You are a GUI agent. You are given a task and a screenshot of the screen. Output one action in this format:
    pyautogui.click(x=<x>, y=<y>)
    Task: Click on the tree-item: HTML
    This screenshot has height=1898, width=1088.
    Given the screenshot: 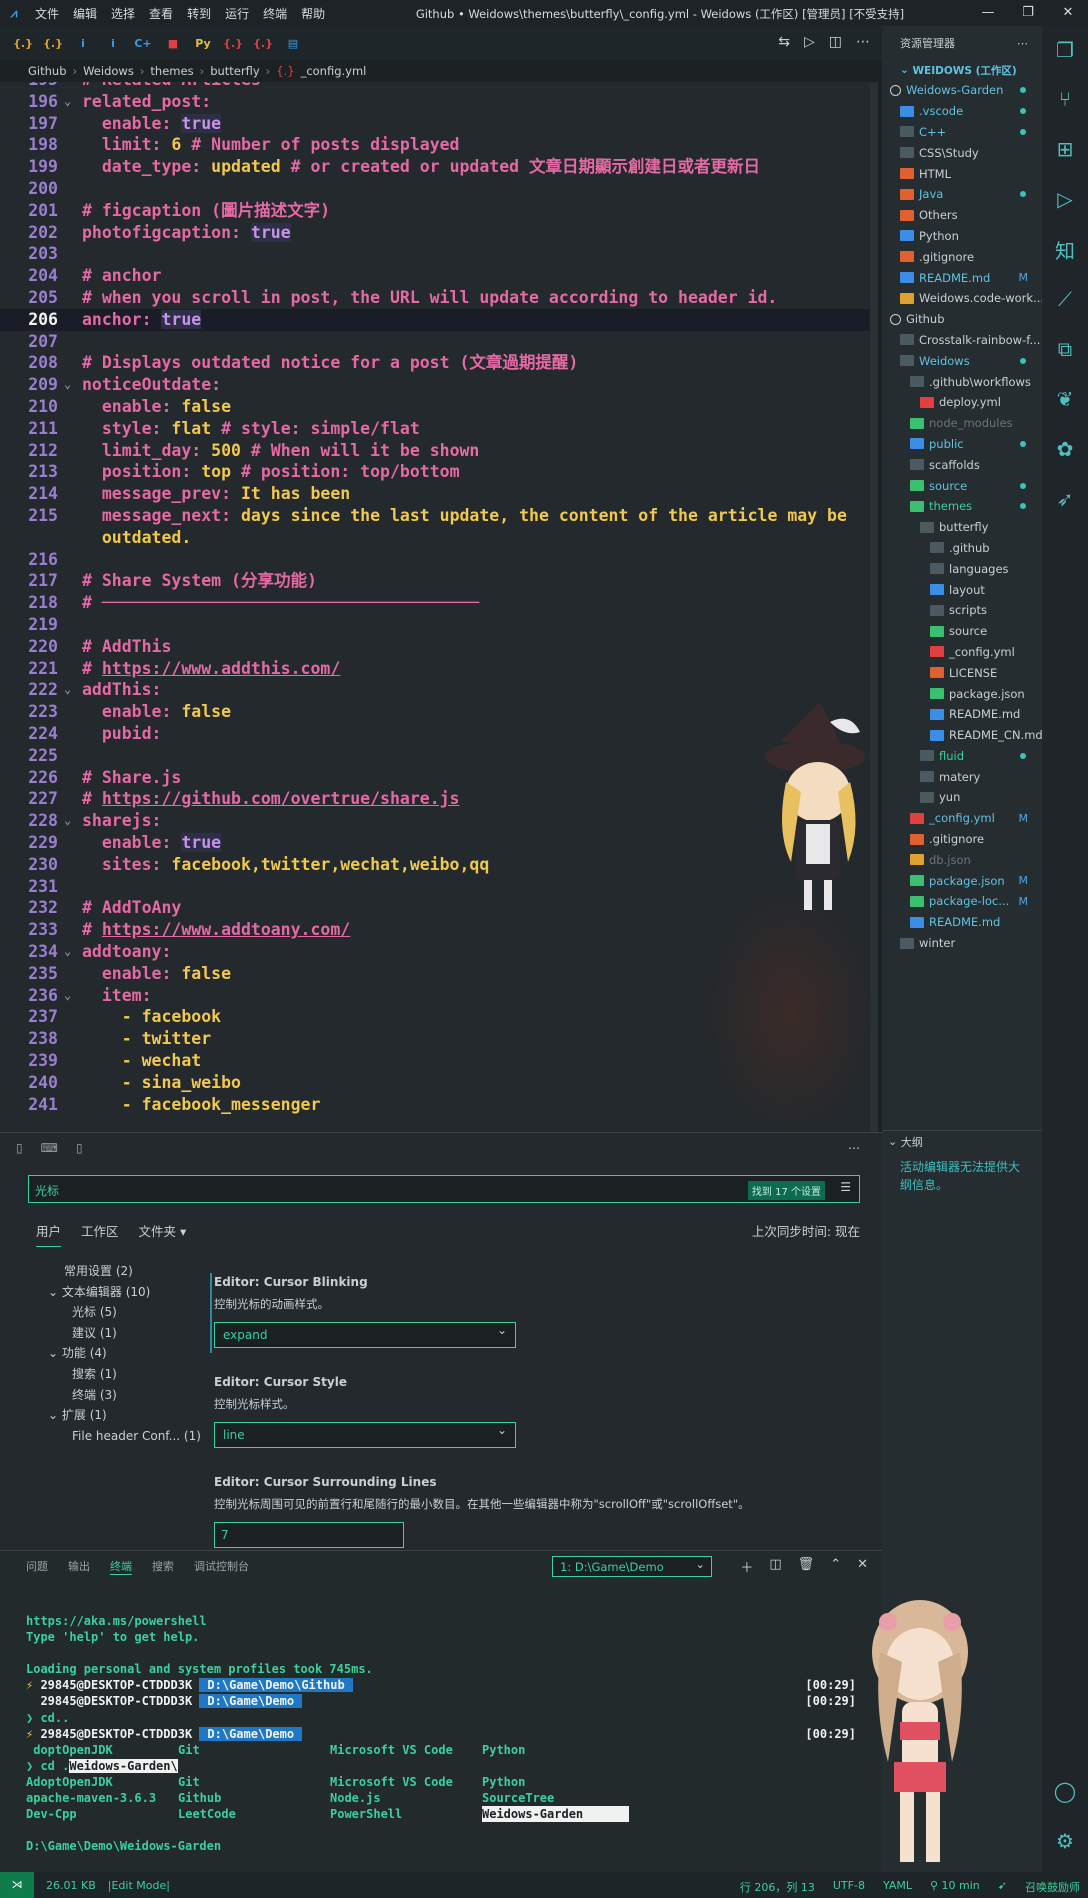 What is the action you would take?
    pyautogui.click(x=962, y=173)
    